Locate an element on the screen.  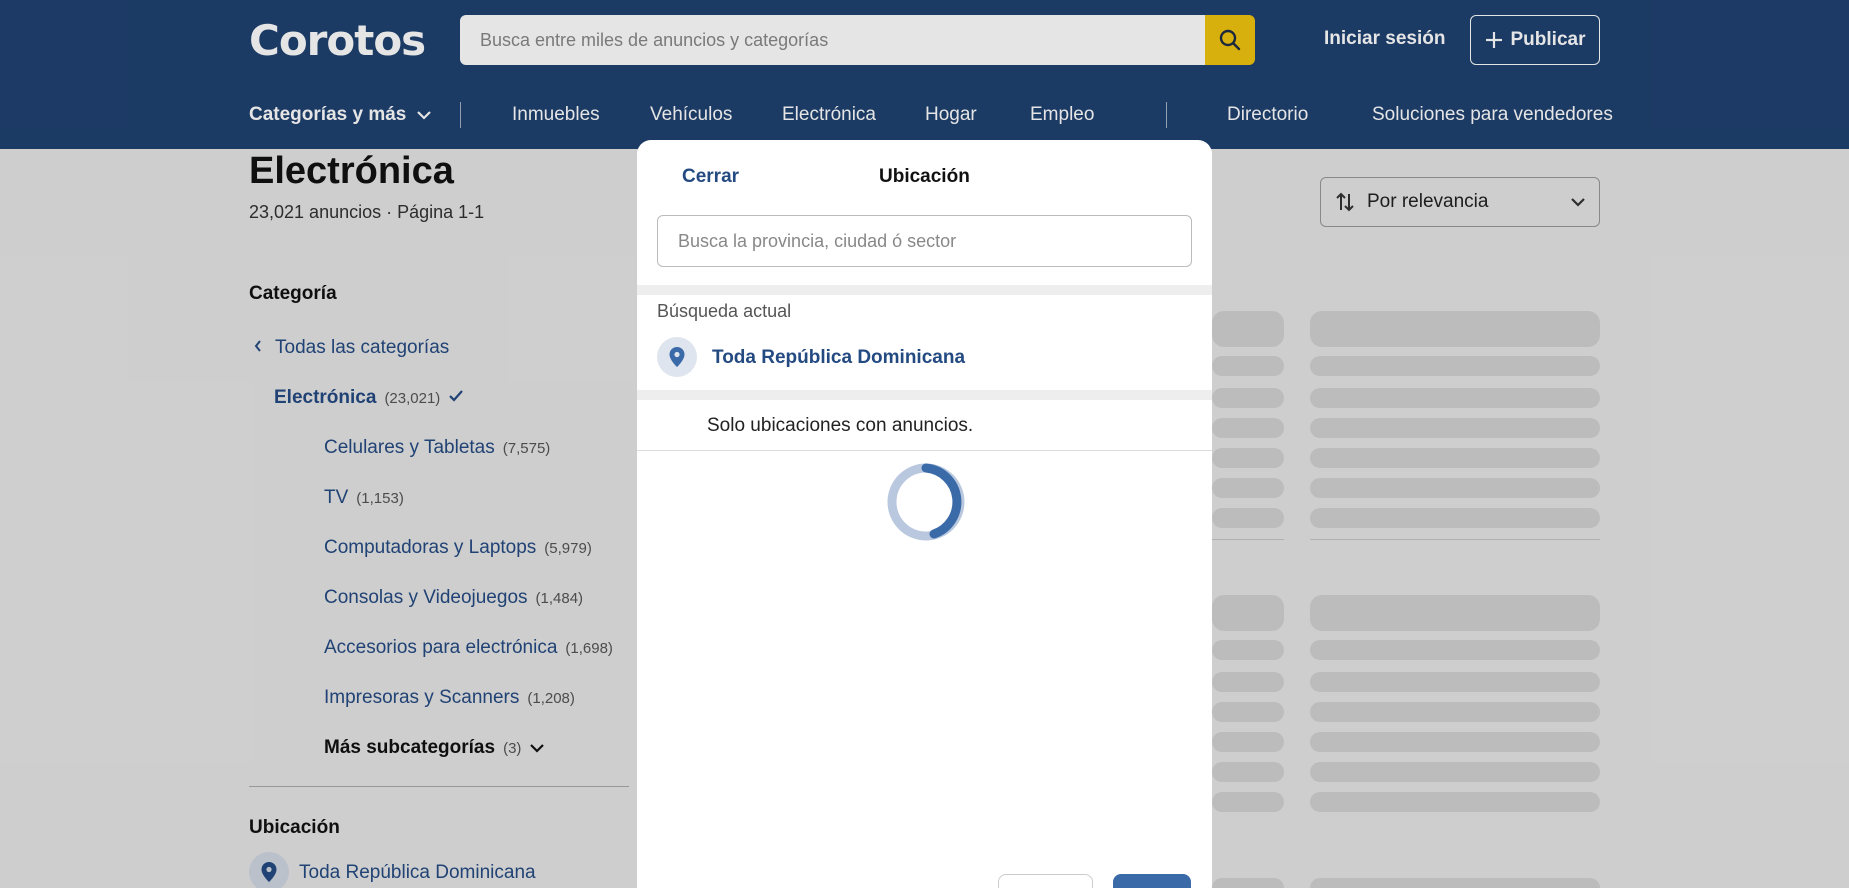
location-search-placeholder: Busca la provincia, ciudad ó sector is located at coordinates (817, 240).